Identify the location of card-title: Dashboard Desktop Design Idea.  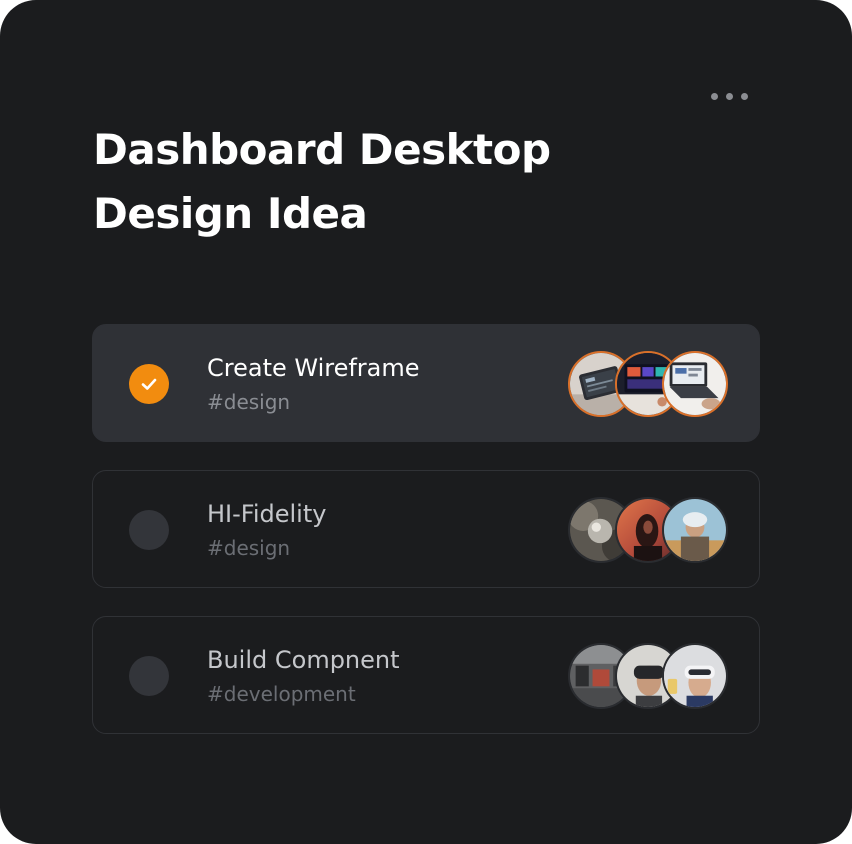
(322, 181).